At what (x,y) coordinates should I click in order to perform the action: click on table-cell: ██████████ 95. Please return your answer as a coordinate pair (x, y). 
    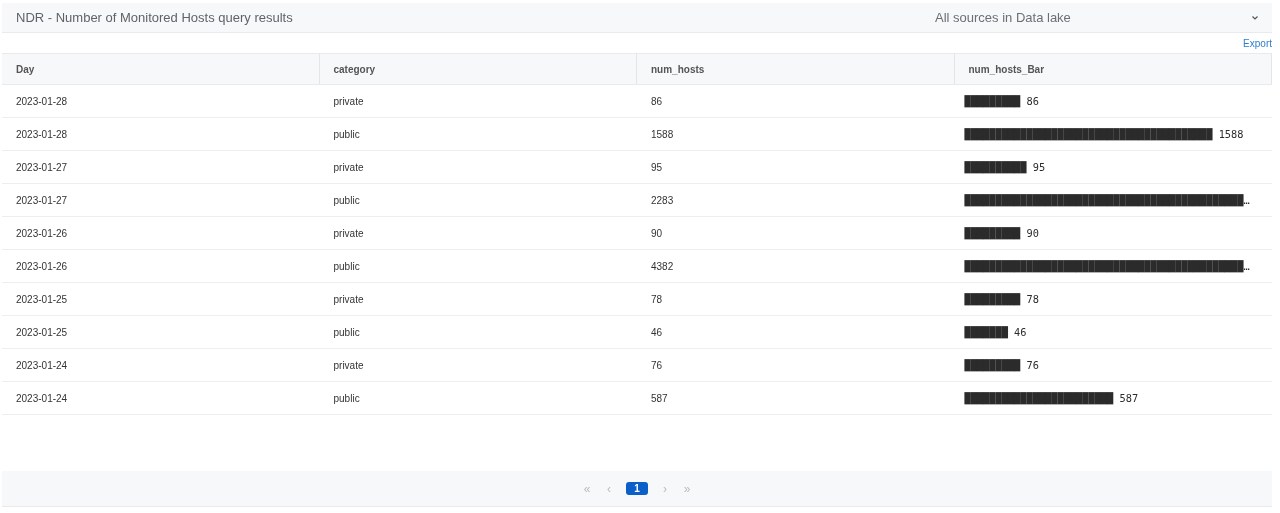
    Looking at the image, I should click on (1113, 167).